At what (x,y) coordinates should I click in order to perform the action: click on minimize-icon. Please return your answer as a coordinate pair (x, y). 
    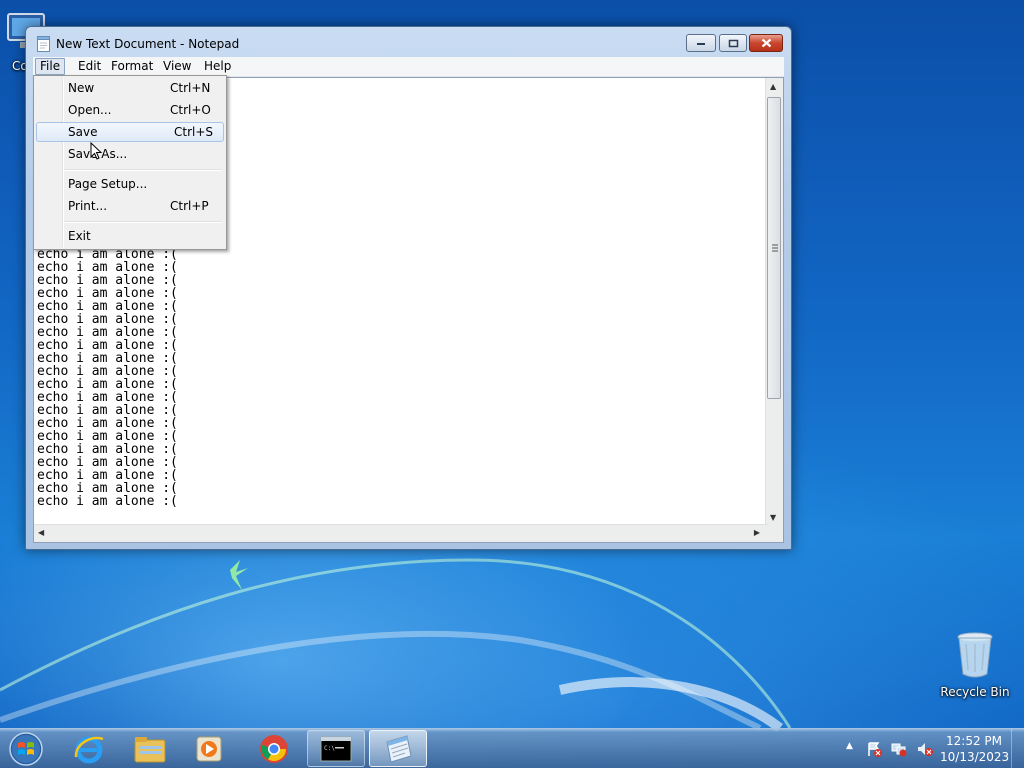
    Looking at the image, I should click on (701, 44).